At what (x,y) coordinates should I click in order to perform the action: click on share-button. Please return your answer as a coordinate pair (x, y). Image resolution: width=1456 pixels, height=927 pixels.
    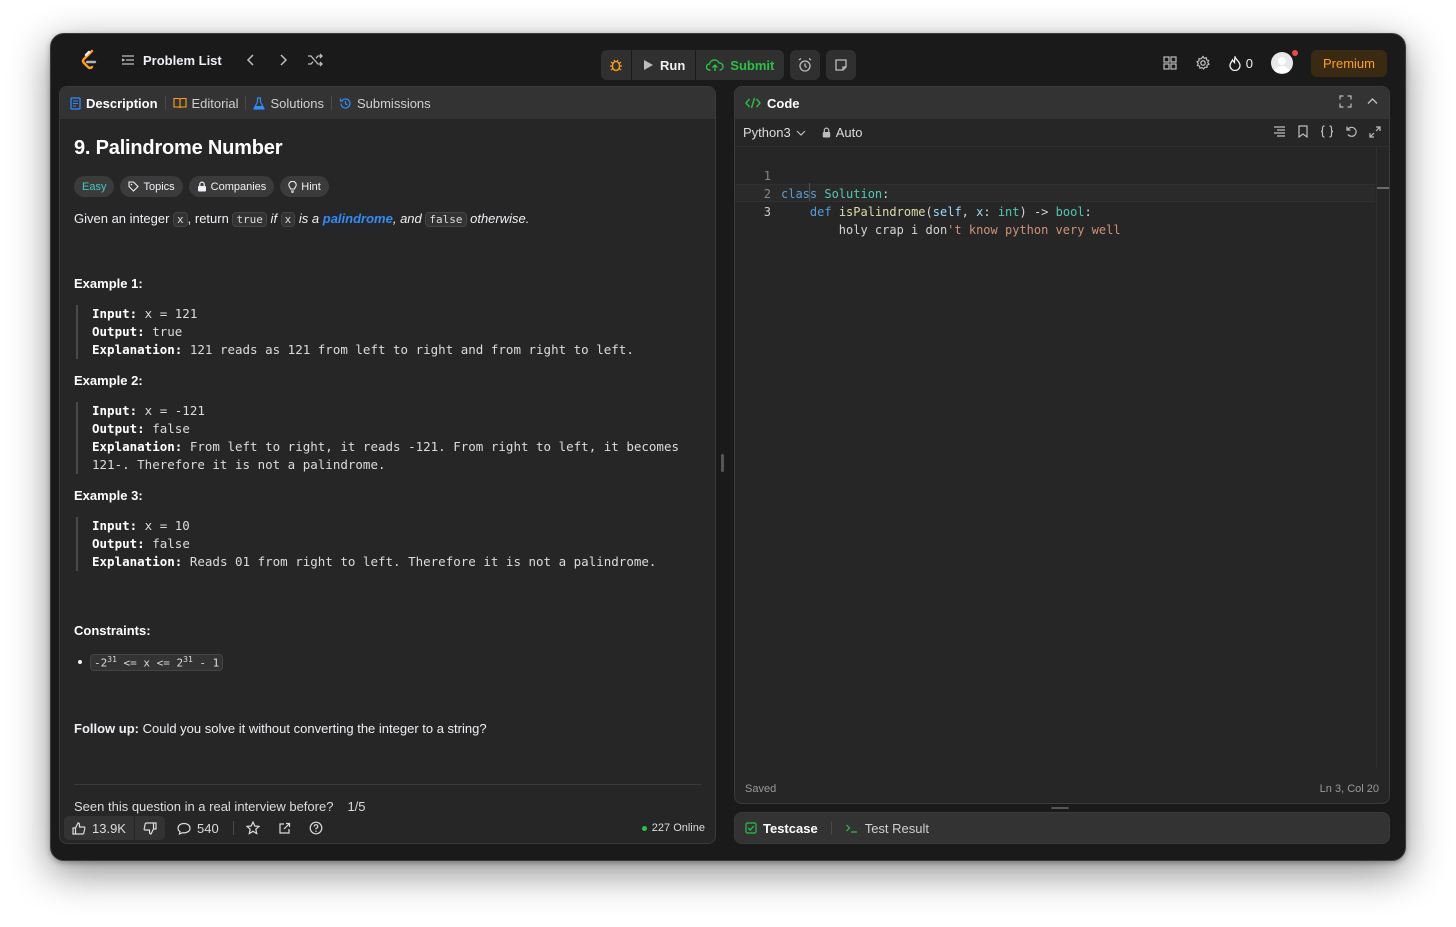
    Looking at the image, I should click on (284, 828).